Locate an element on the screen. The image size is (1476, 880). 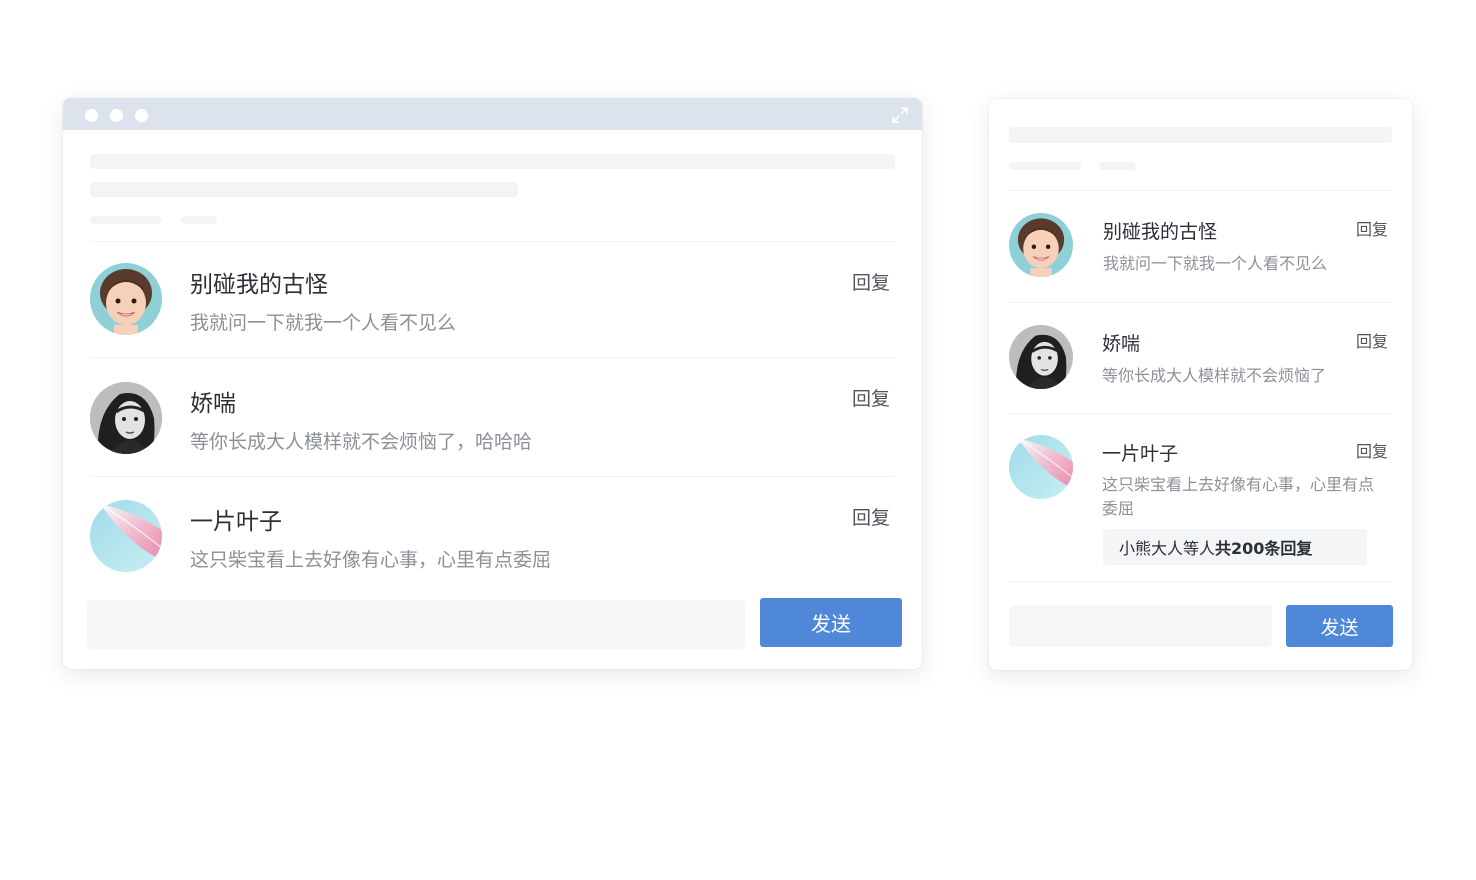
sub-replies-count: 共200条回复 is located at coordinates (1264, 548).